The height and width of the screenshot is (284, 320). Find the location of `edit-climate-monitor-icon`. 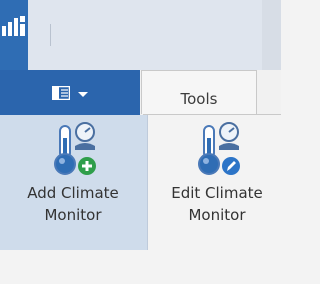

edit-climate-monitor-icon is located at coordinates (219, 148).